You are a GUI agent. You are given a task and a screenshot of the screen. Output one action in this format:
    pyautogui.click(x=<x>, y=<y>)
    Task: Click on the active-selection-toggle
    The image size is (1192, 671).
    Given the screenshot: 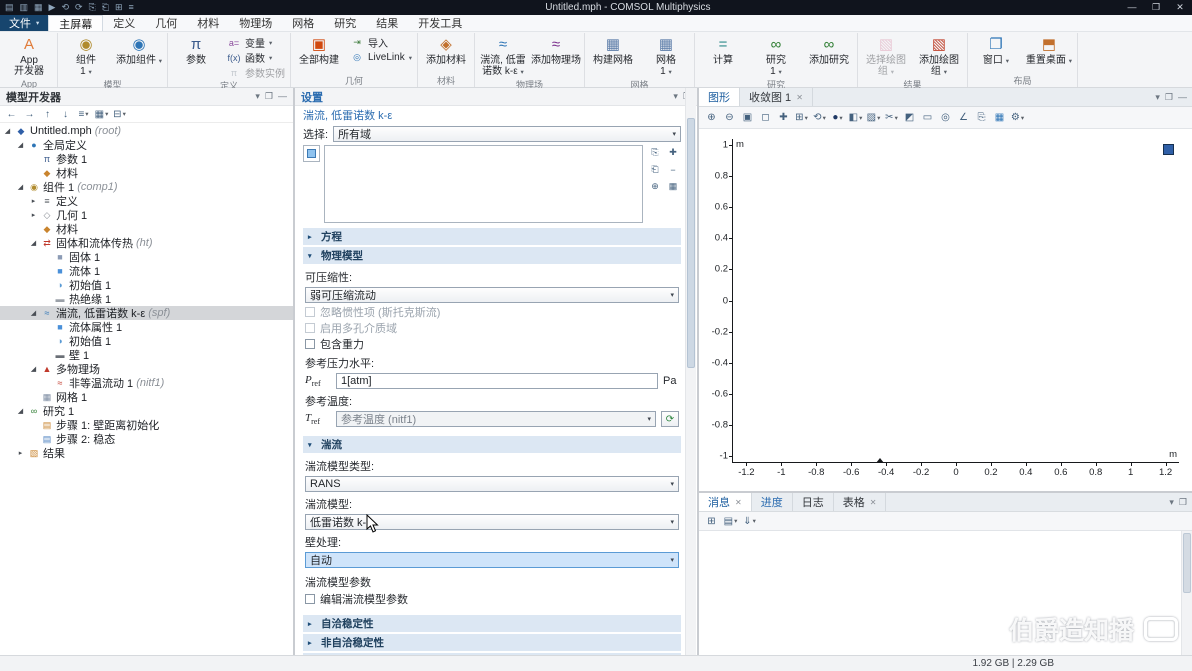 What is the action you would take?
    pyautogui.click(x=311, y=153)
    